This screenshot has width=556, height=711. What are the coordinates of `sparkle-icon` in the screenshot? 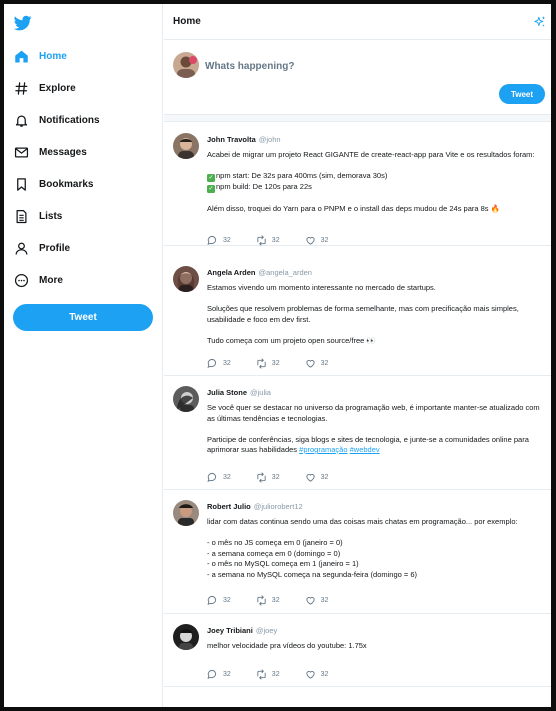 It's located at (540, 22).